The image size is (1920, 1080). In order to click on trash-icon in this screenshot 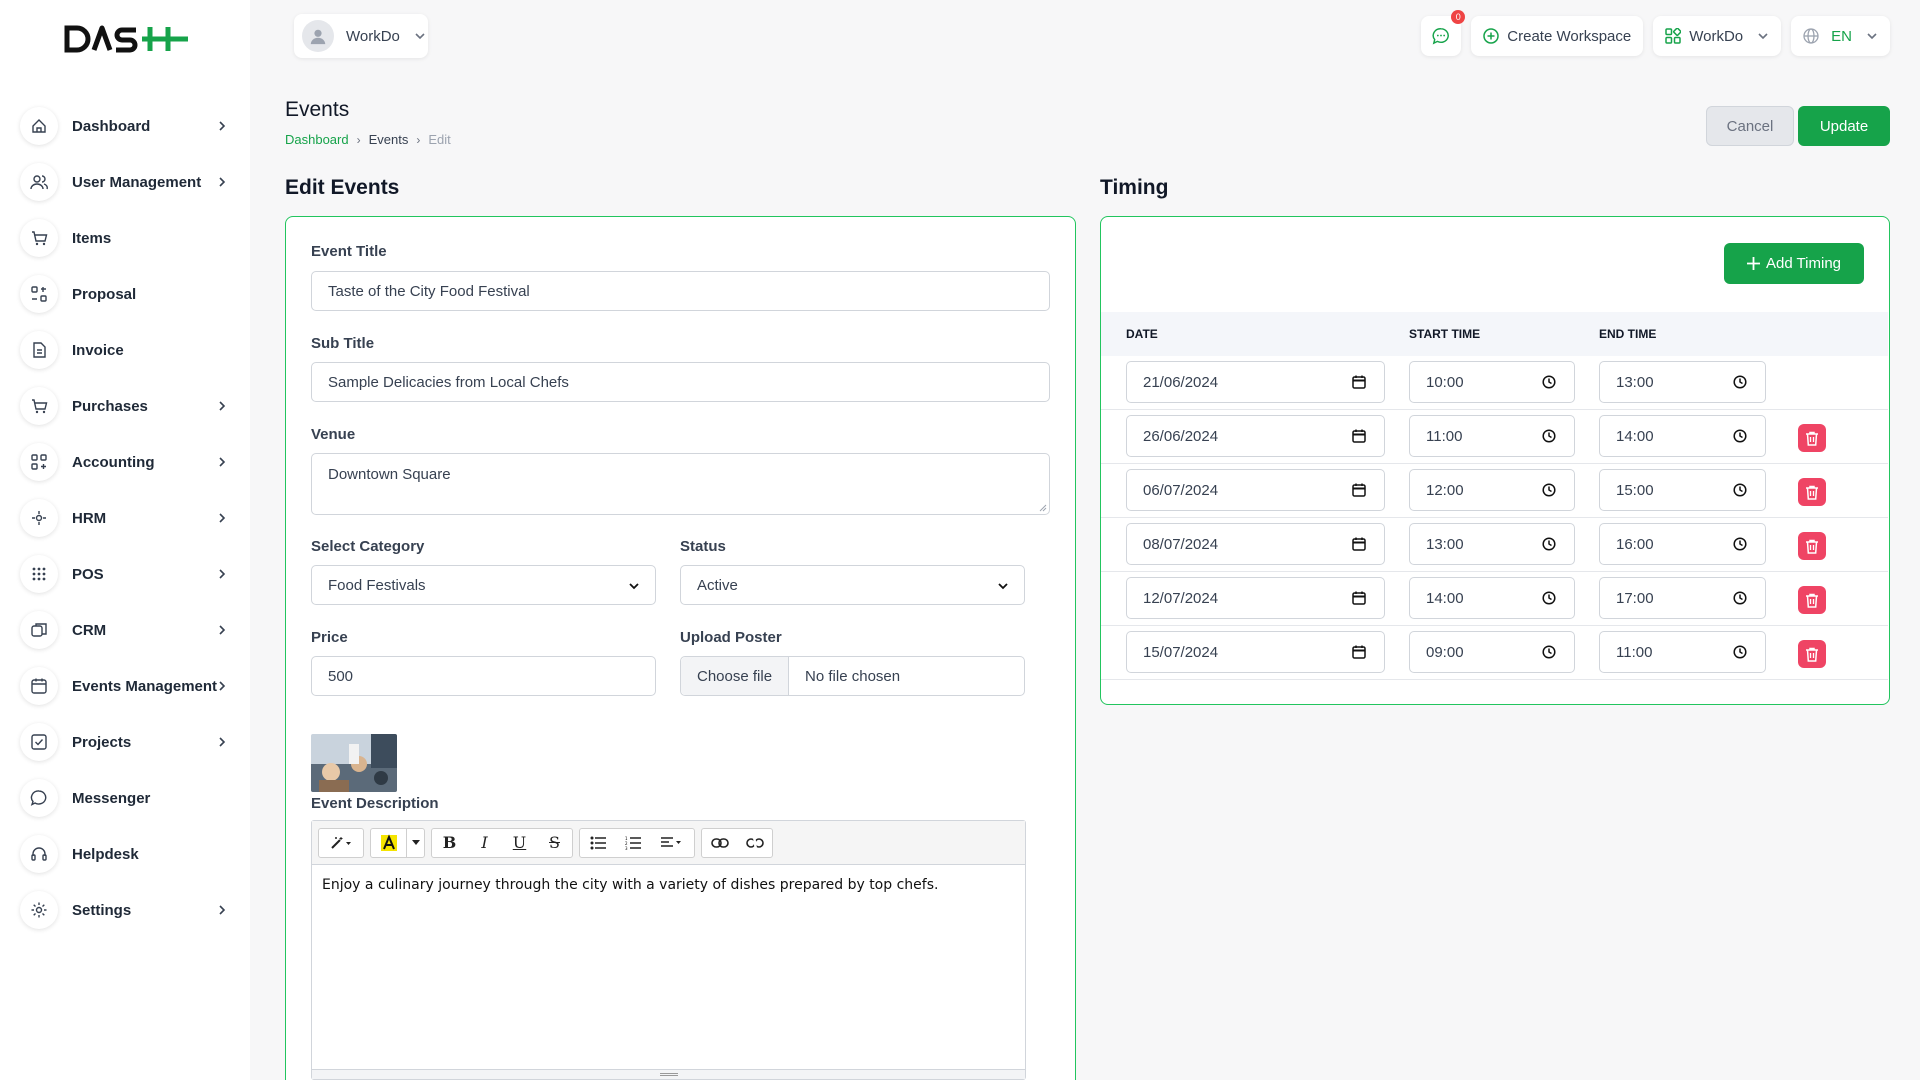, I will do `click(1812, 438)`.